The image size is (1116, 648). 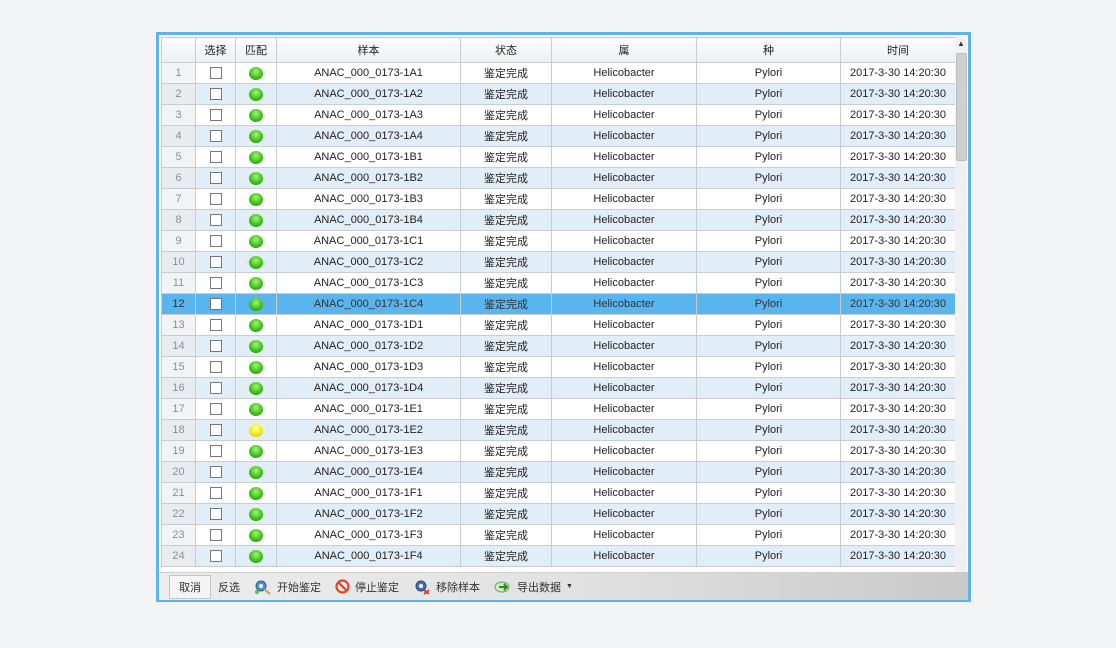 I want to click on scrollbar-thumb, so click(x=961, y=107).